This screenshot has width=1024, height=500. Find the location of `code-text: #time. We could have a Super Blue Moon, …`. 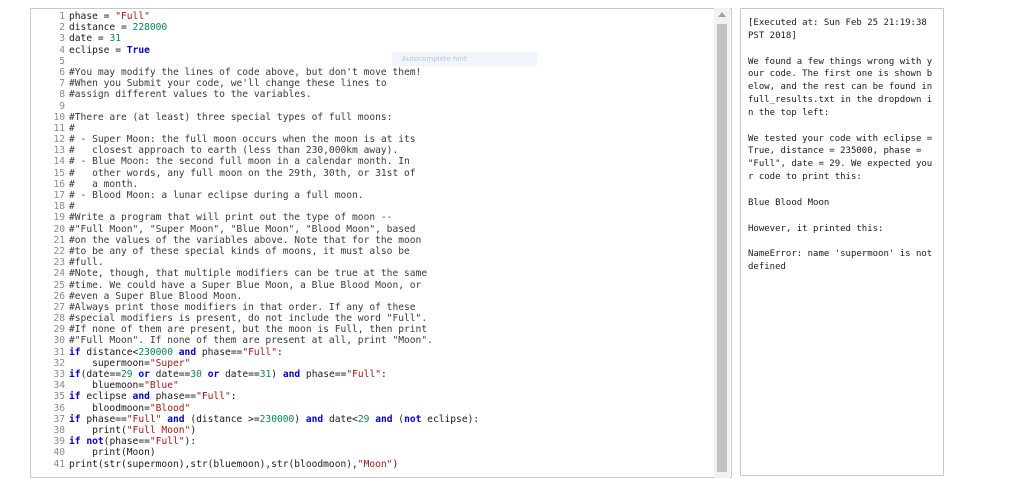

code-text: #time. We could have a Super Blue Moon, … is located at coordinates (245, 285).